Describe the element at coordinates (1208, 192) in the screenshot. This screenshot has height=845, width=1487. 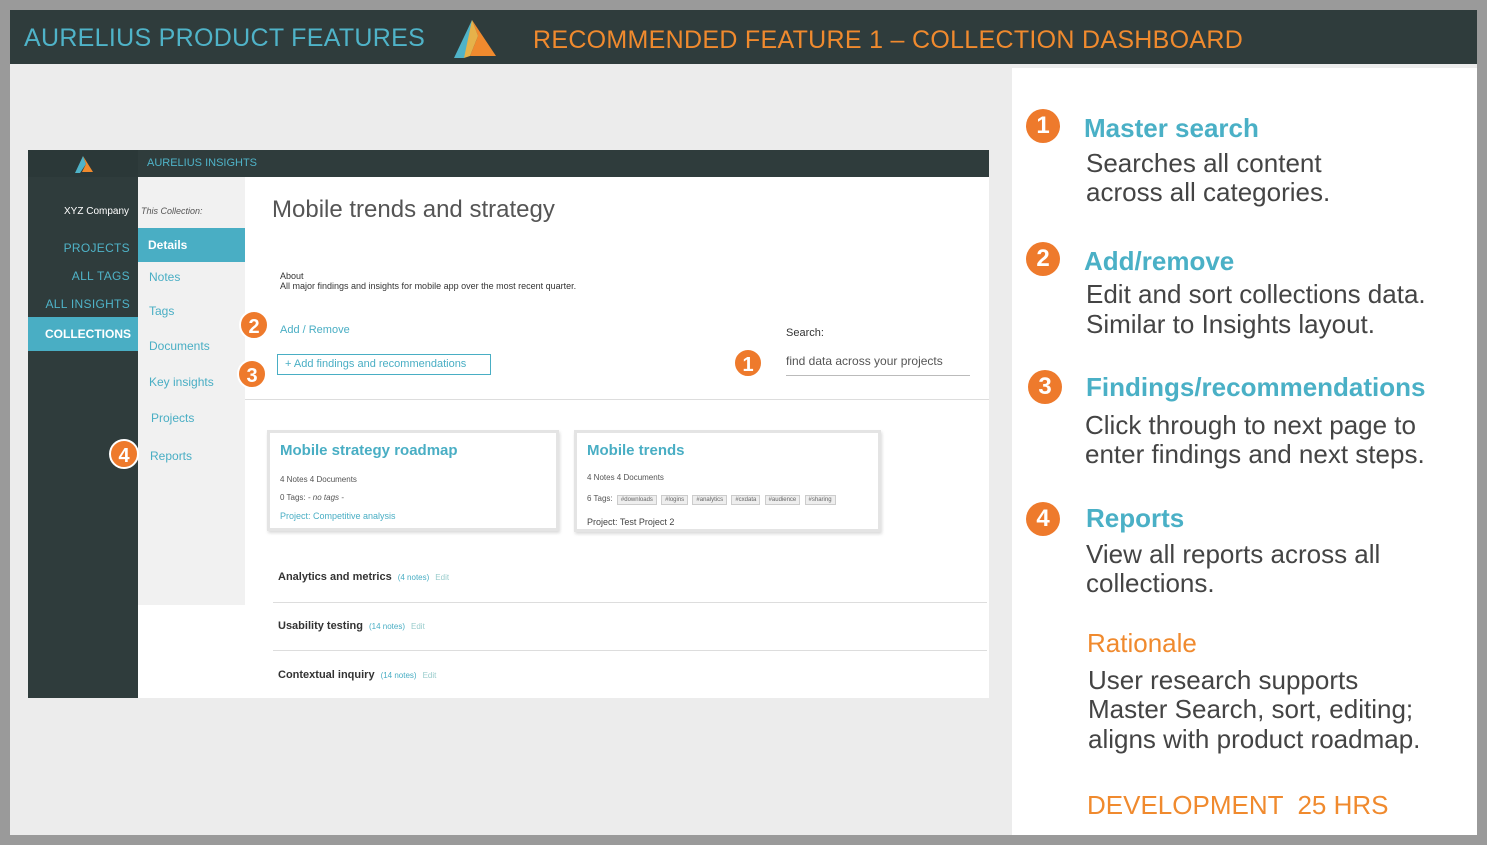
I see `feature-desc-1b: across all categories.` at that location.